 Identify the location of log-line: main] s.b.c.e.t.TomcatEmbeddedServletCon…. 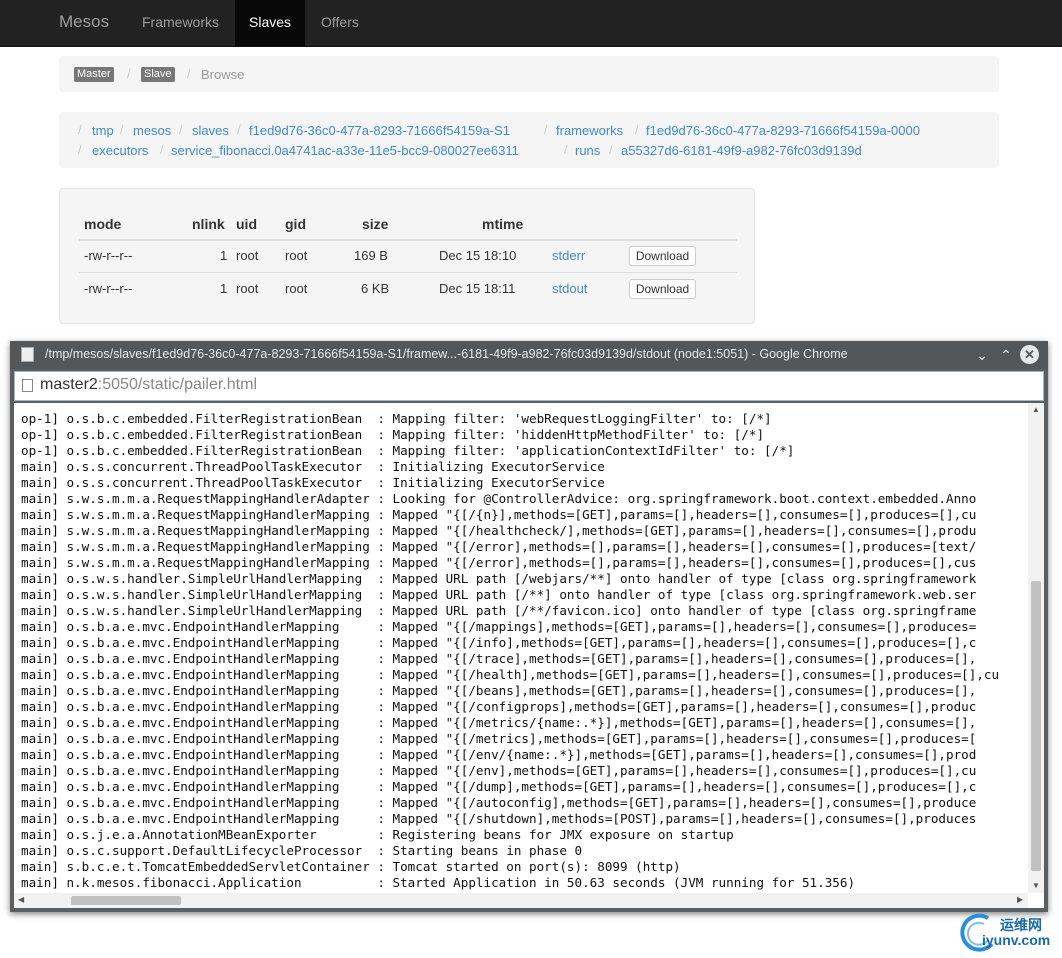
(351, 866).